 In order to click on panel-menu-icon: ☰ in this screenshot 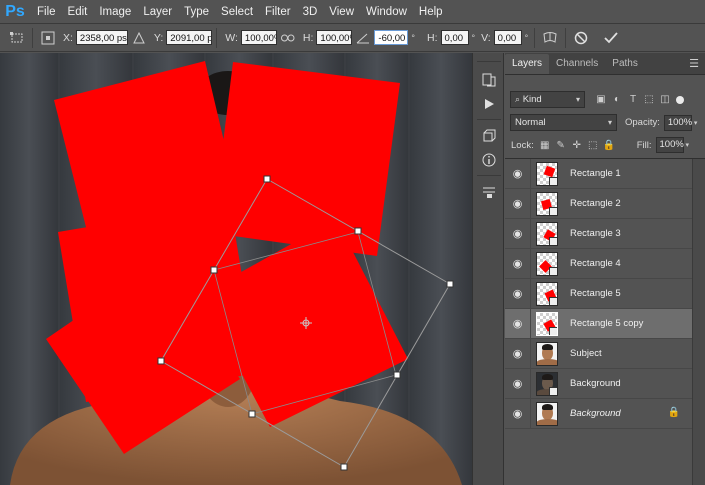, I will do `click(694, 63)`.